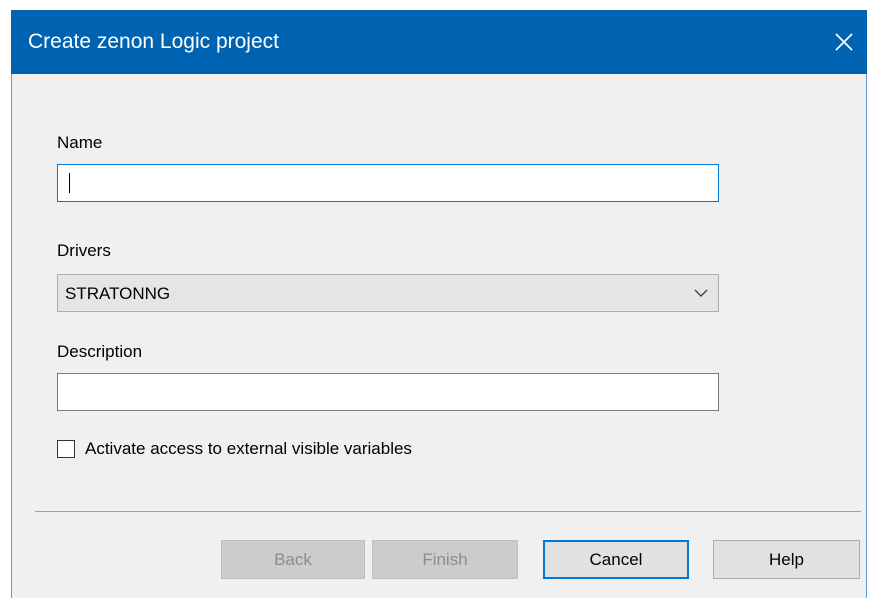 The height and width of the screenshot is (598, 869). Describe the element at coordinates (445, 559) in the screenshot. I see `finish-button: Finish` at that location.